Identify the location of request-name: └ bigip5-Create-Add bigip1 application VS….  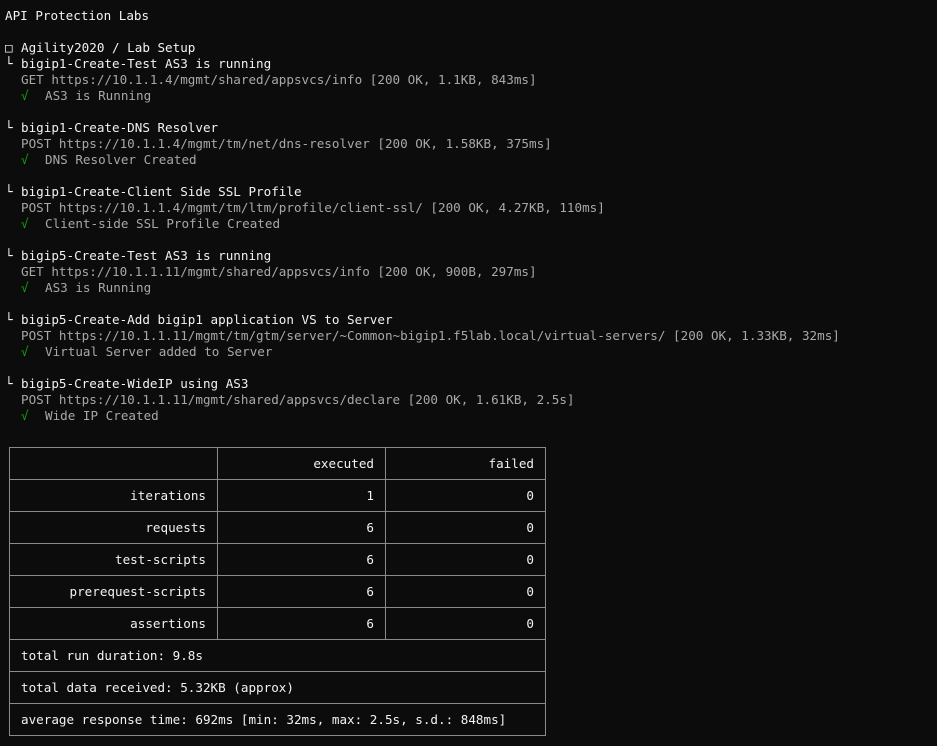
(199, 319).